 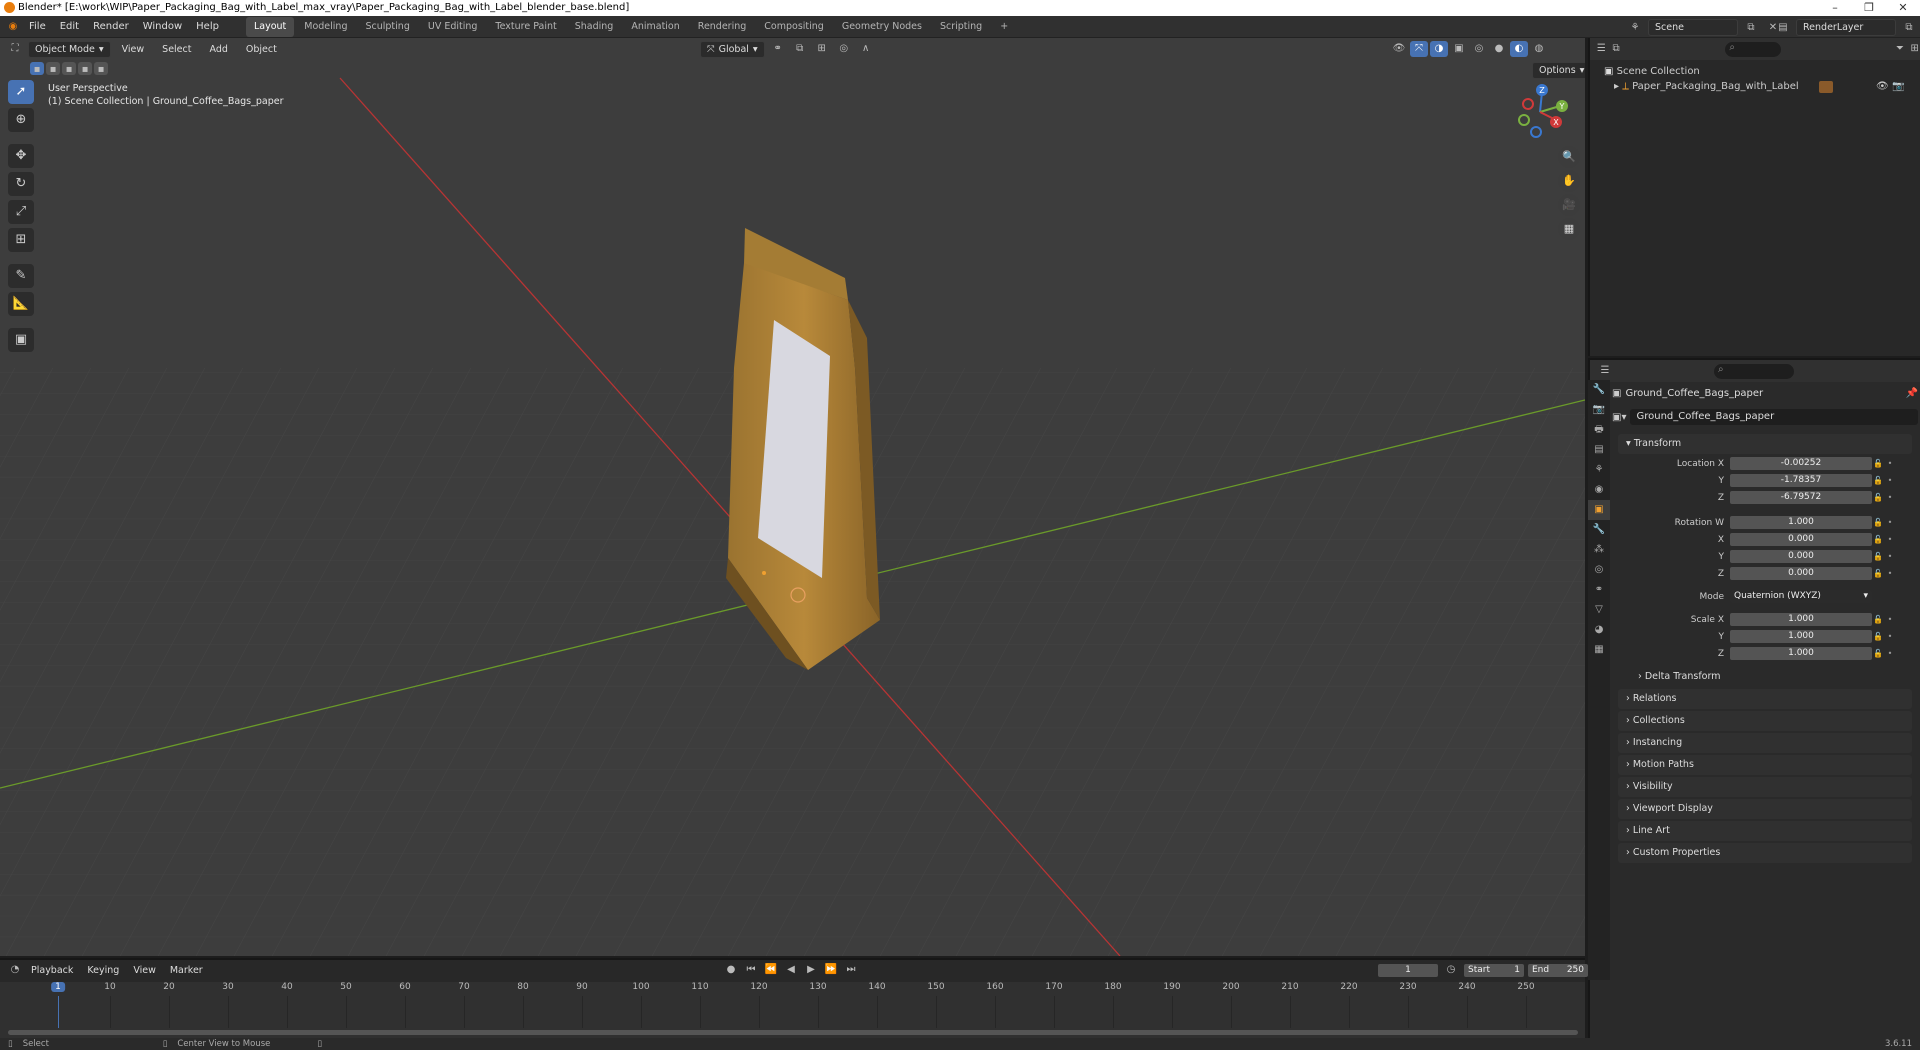 I want to click on scale-x-field: 1.000, so click(x=1801, y=619).